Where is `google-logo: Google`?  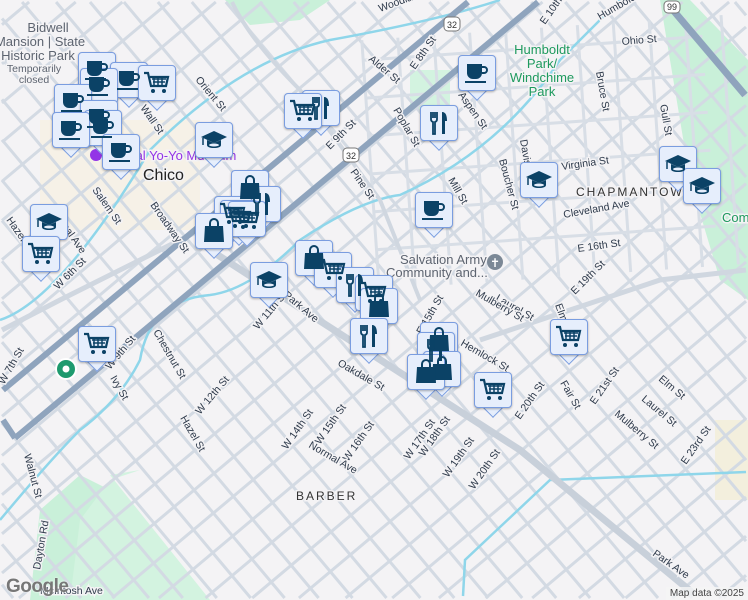 google-logo: Google is located at coordinates (37, 586).